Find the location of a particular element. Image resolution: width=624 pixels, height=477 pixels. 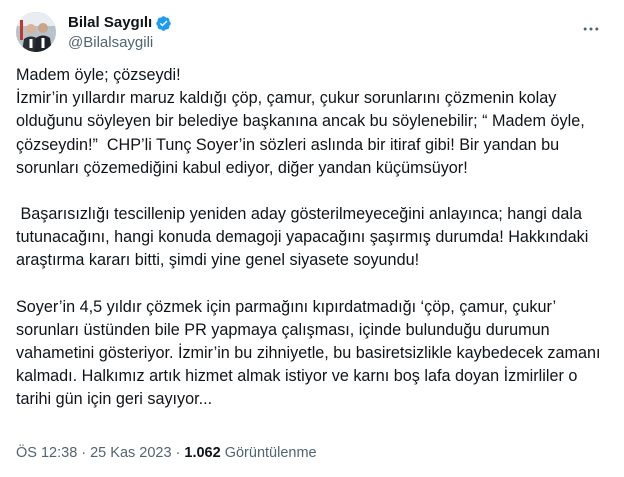

tweet-metadata: ÖS 12:38 · 25 Kas 2023 · 1.062 Görüntülenme is located at coordinates (166, 453).